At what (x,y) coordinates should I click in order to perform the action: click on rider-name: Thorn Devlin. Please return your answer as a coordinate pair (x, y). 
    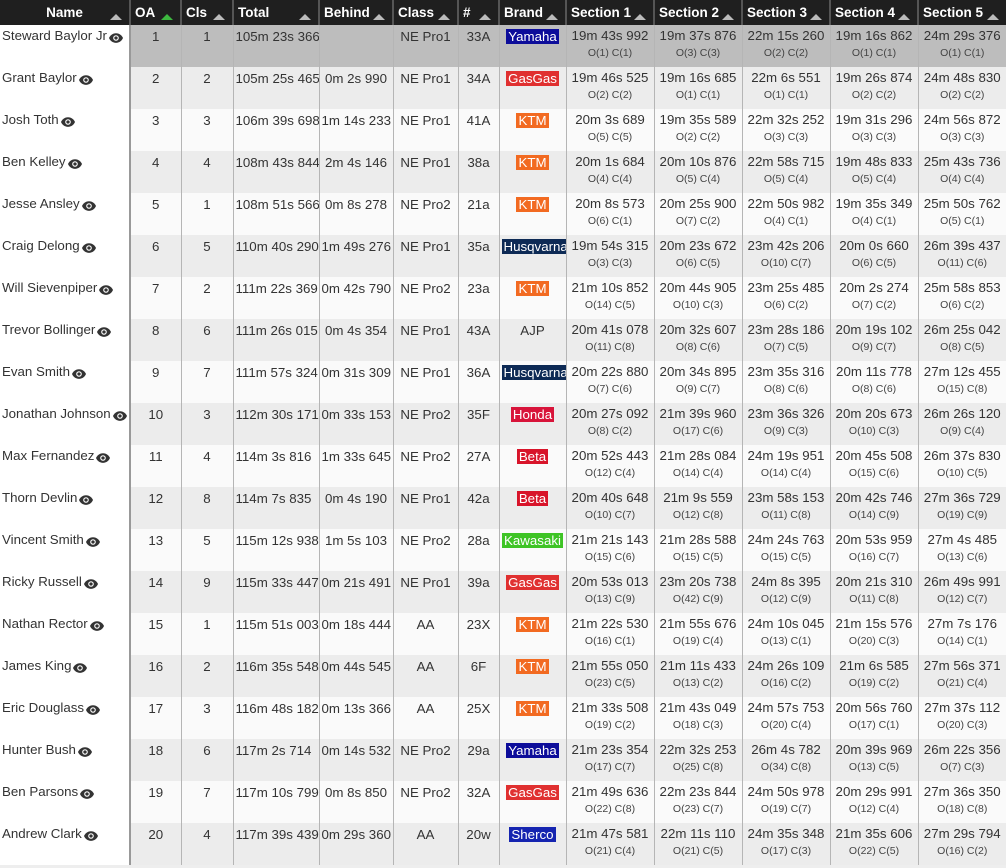
    Looking at the image, I should click on (39, 497).